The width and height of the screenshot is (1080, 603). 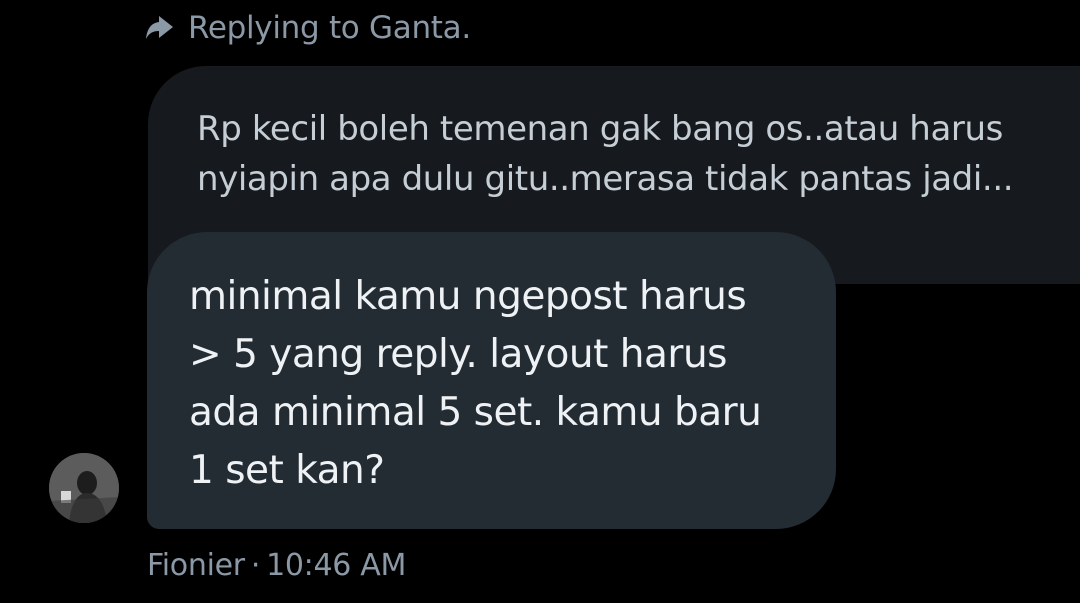 I want to click on message-meta: Fionier · 10:46 AM, so click(x=276, y=565).